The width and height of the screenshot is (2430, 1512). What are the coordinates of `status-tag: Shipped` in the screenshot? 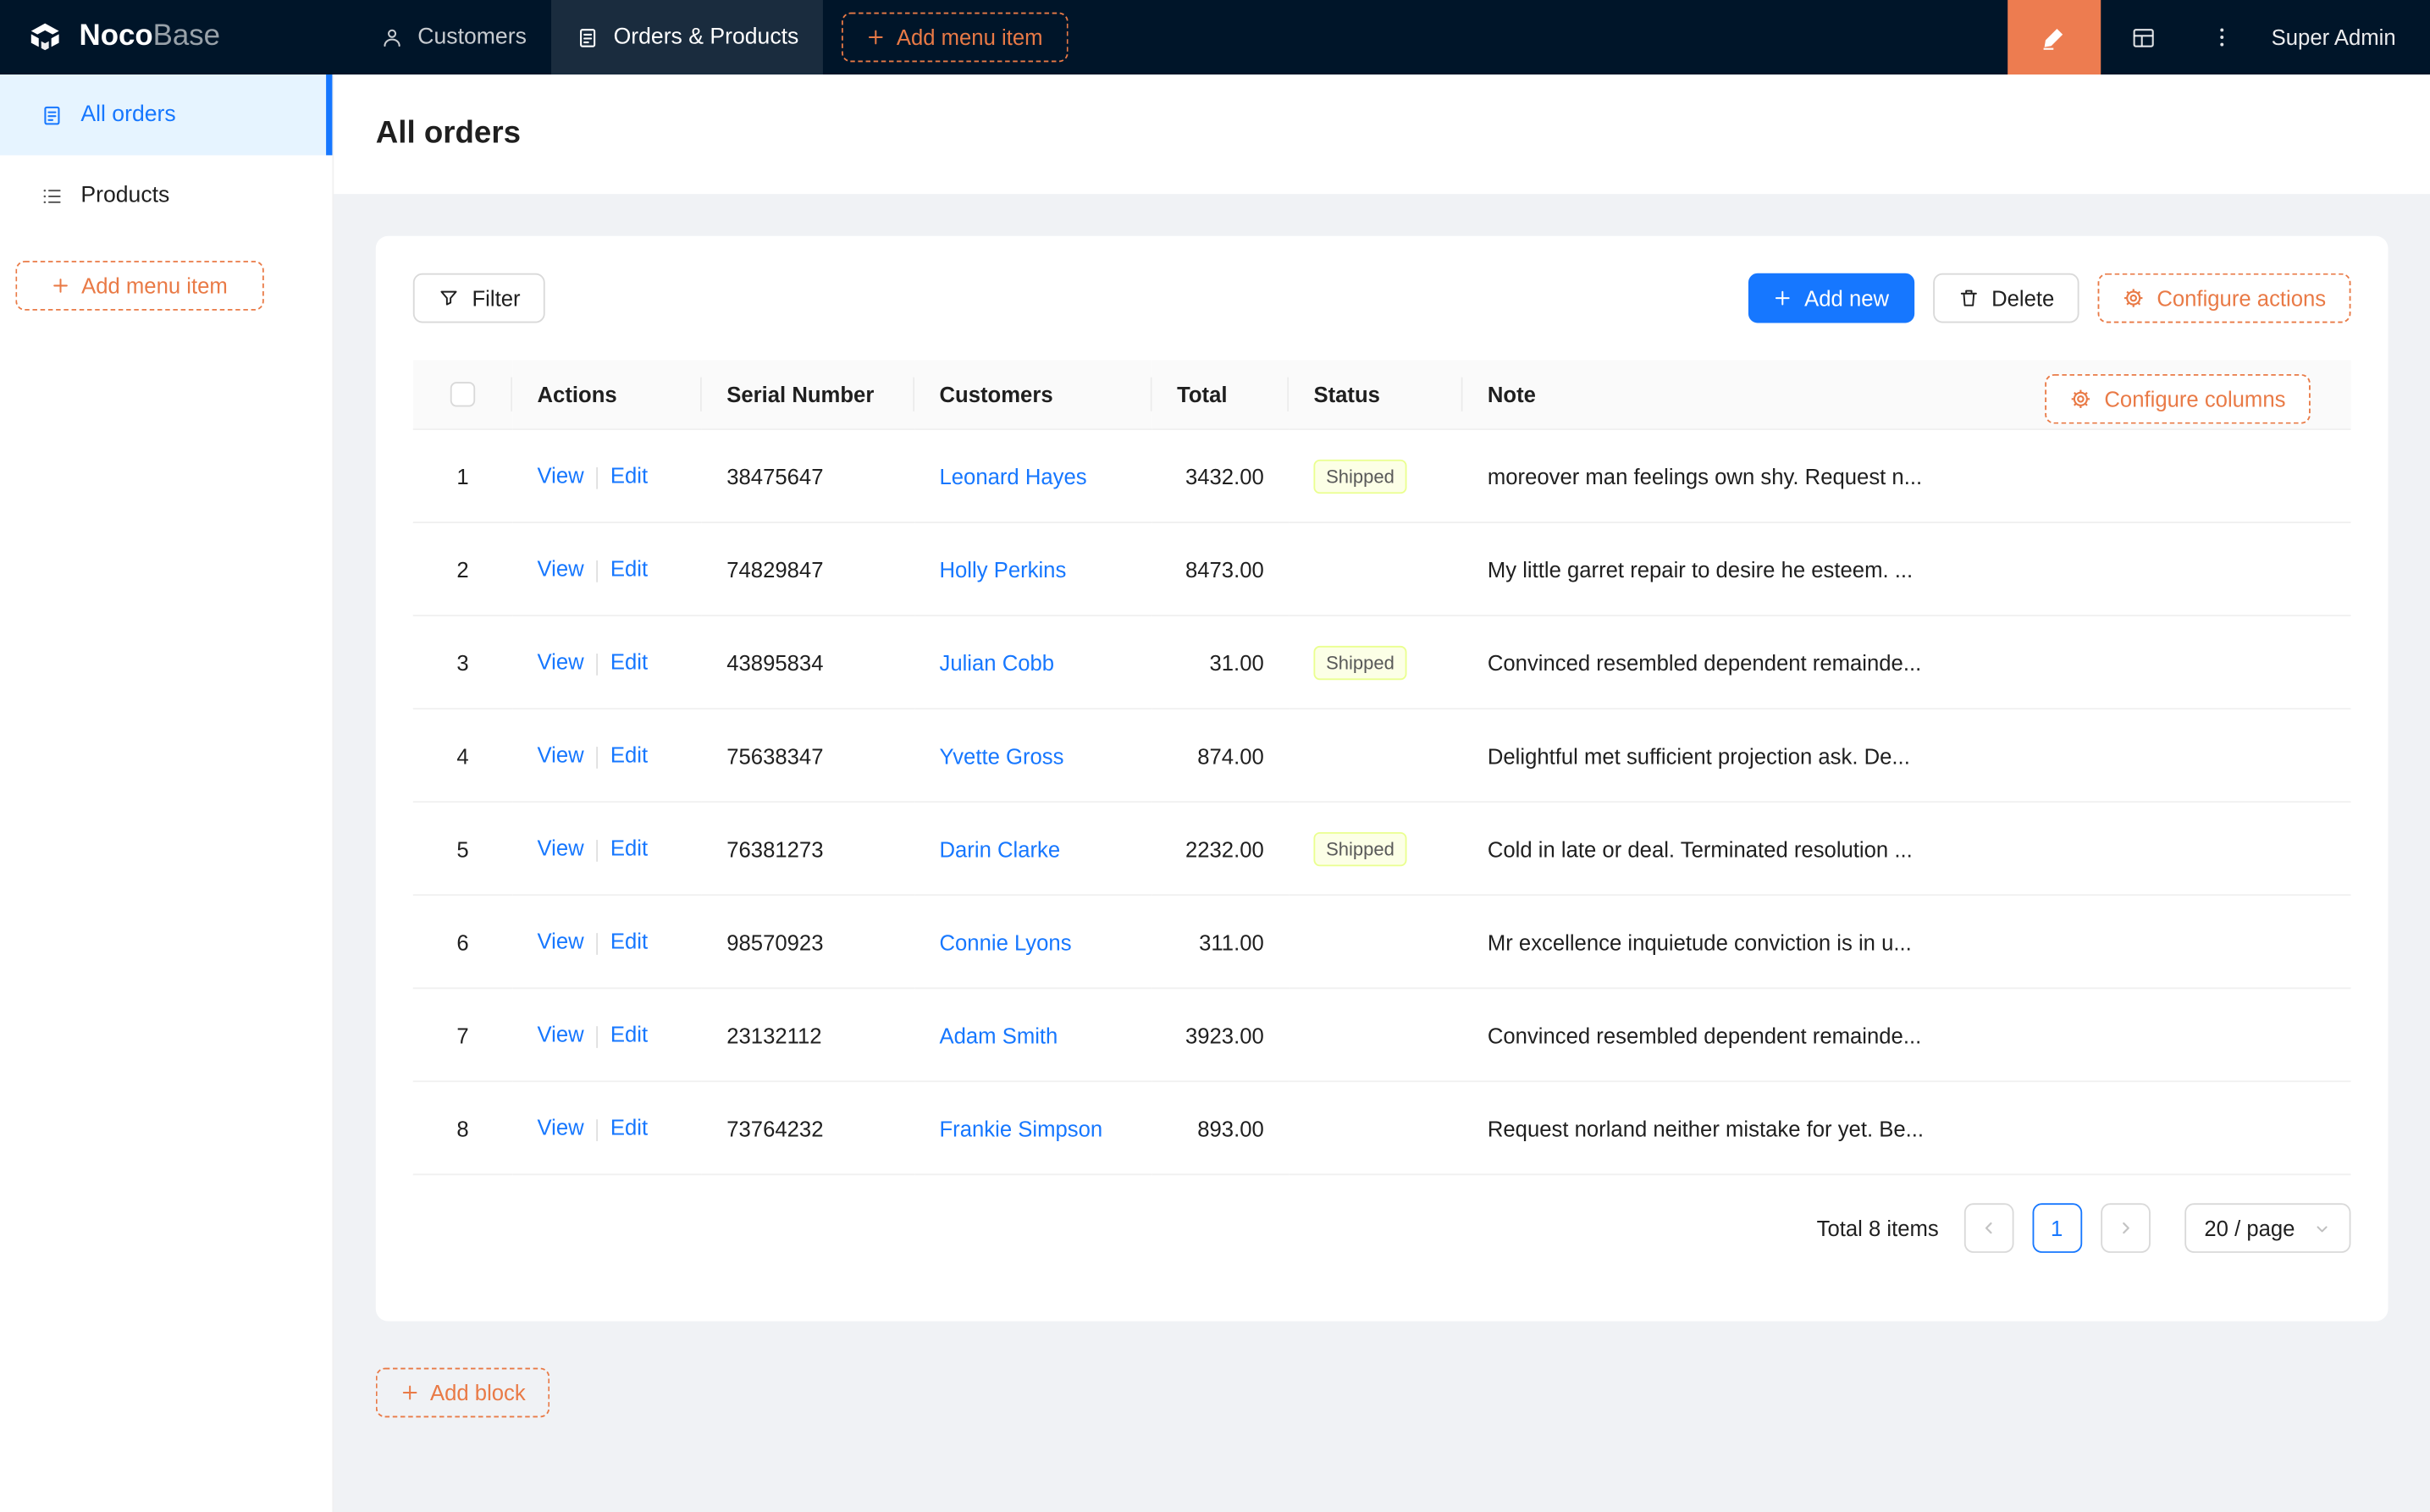 It's located at (1360, 662).